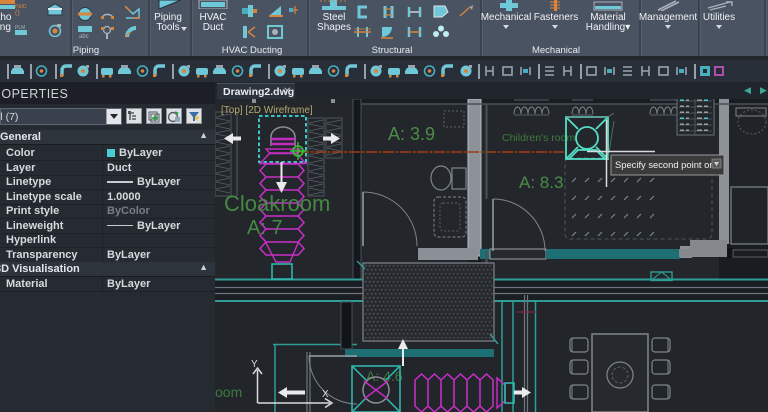  What do you see at coordinates (411, 134) in the screenshot?
I see `svg-text: A: 3.9` at bounding box center [411, 134].